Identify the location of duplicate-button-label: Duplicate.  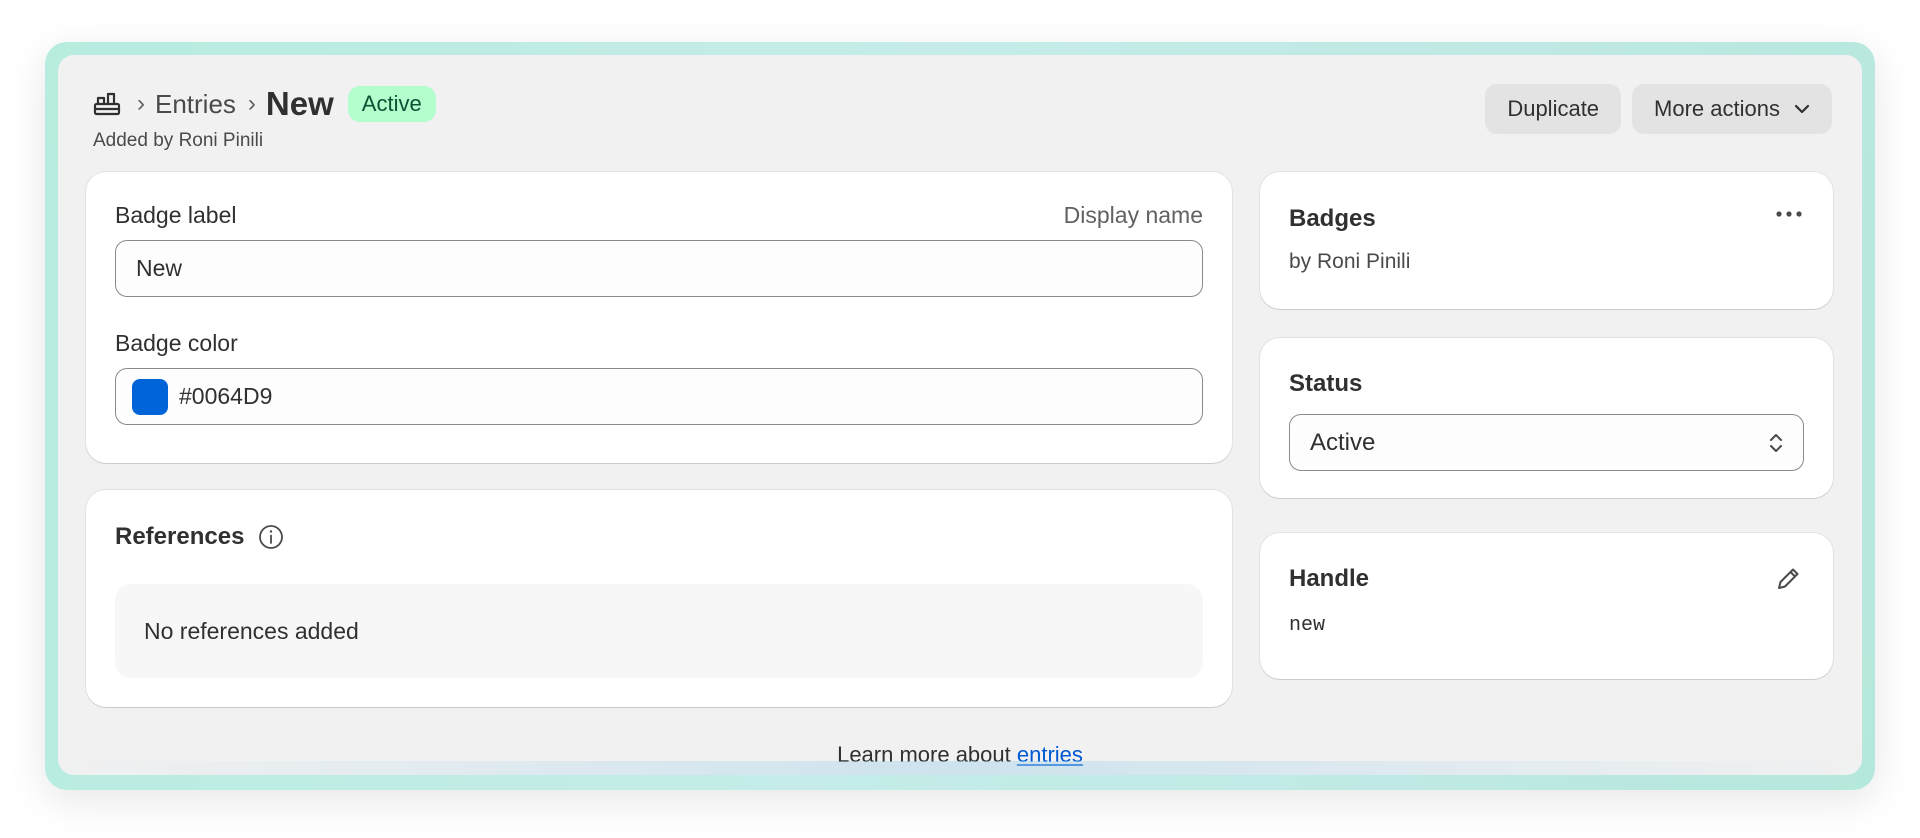
(1553, 108).